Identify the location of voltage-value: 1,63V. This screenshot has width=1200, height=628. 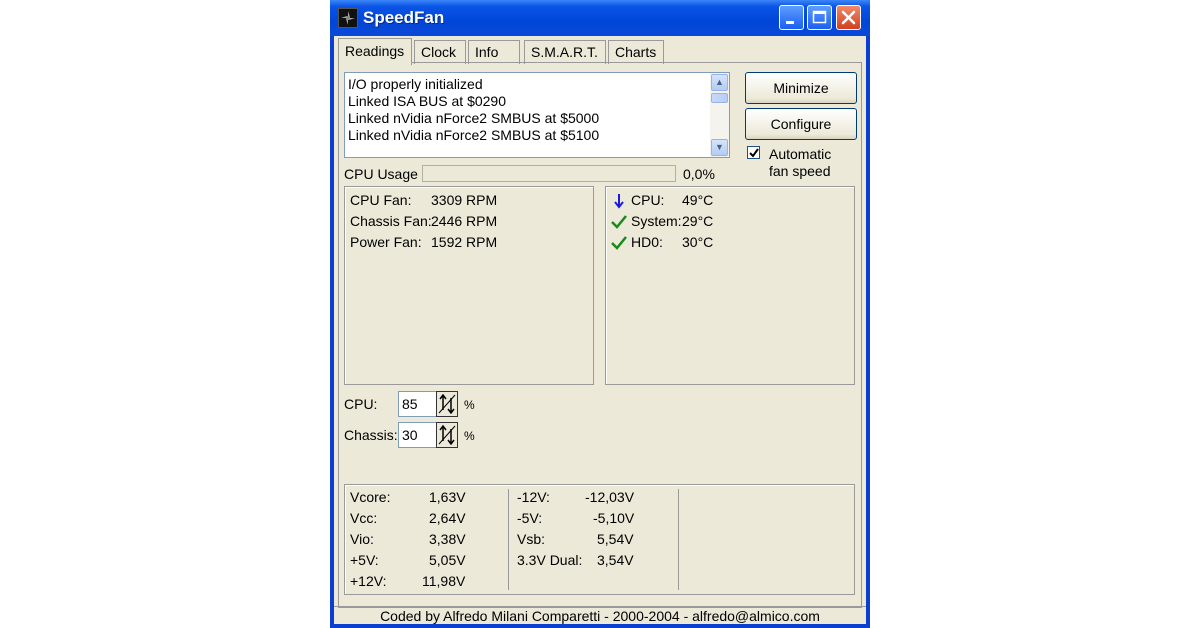
(447, 497).